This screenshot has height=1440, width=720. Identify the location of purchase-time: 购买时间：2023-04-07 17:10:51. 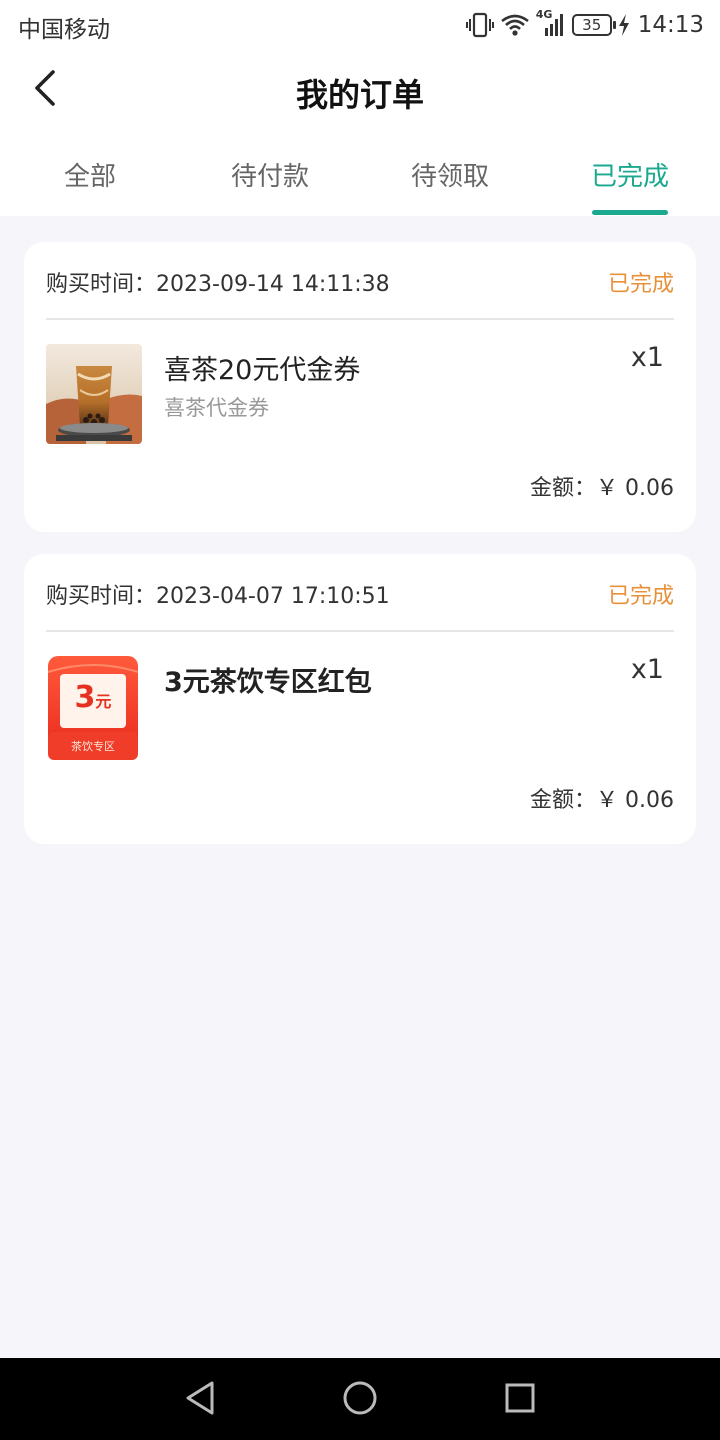
(218, 594).